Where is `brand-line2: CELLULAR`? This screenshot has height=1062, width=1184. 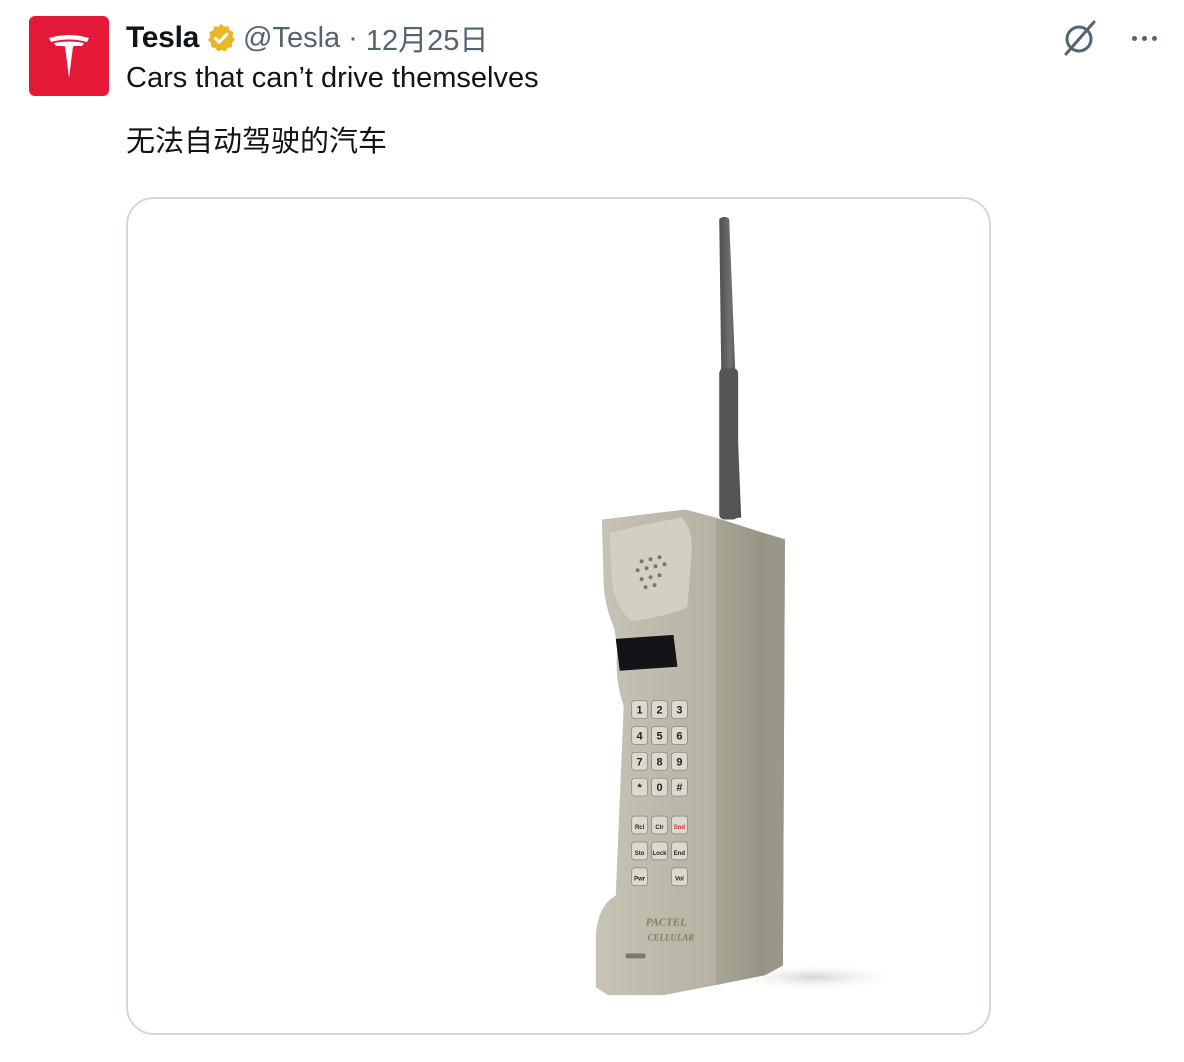
brand-line2: CELLULAR is located at coordinates (671, 937).